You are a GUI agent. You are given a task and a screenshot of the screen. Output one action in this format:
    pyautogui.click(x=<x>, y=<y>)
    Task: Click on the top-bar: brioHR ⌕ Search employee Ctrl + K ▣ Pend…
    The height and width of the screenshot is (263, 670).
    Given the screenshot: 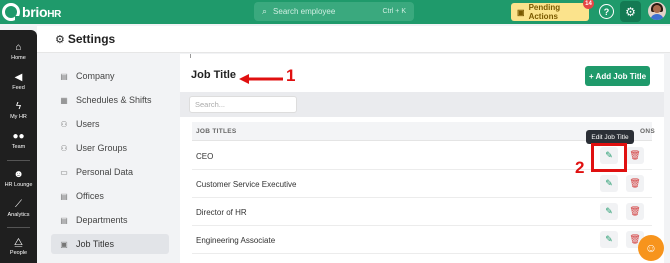 What is the action you would take?
    pyautogui.click(x=335, y=12)
    